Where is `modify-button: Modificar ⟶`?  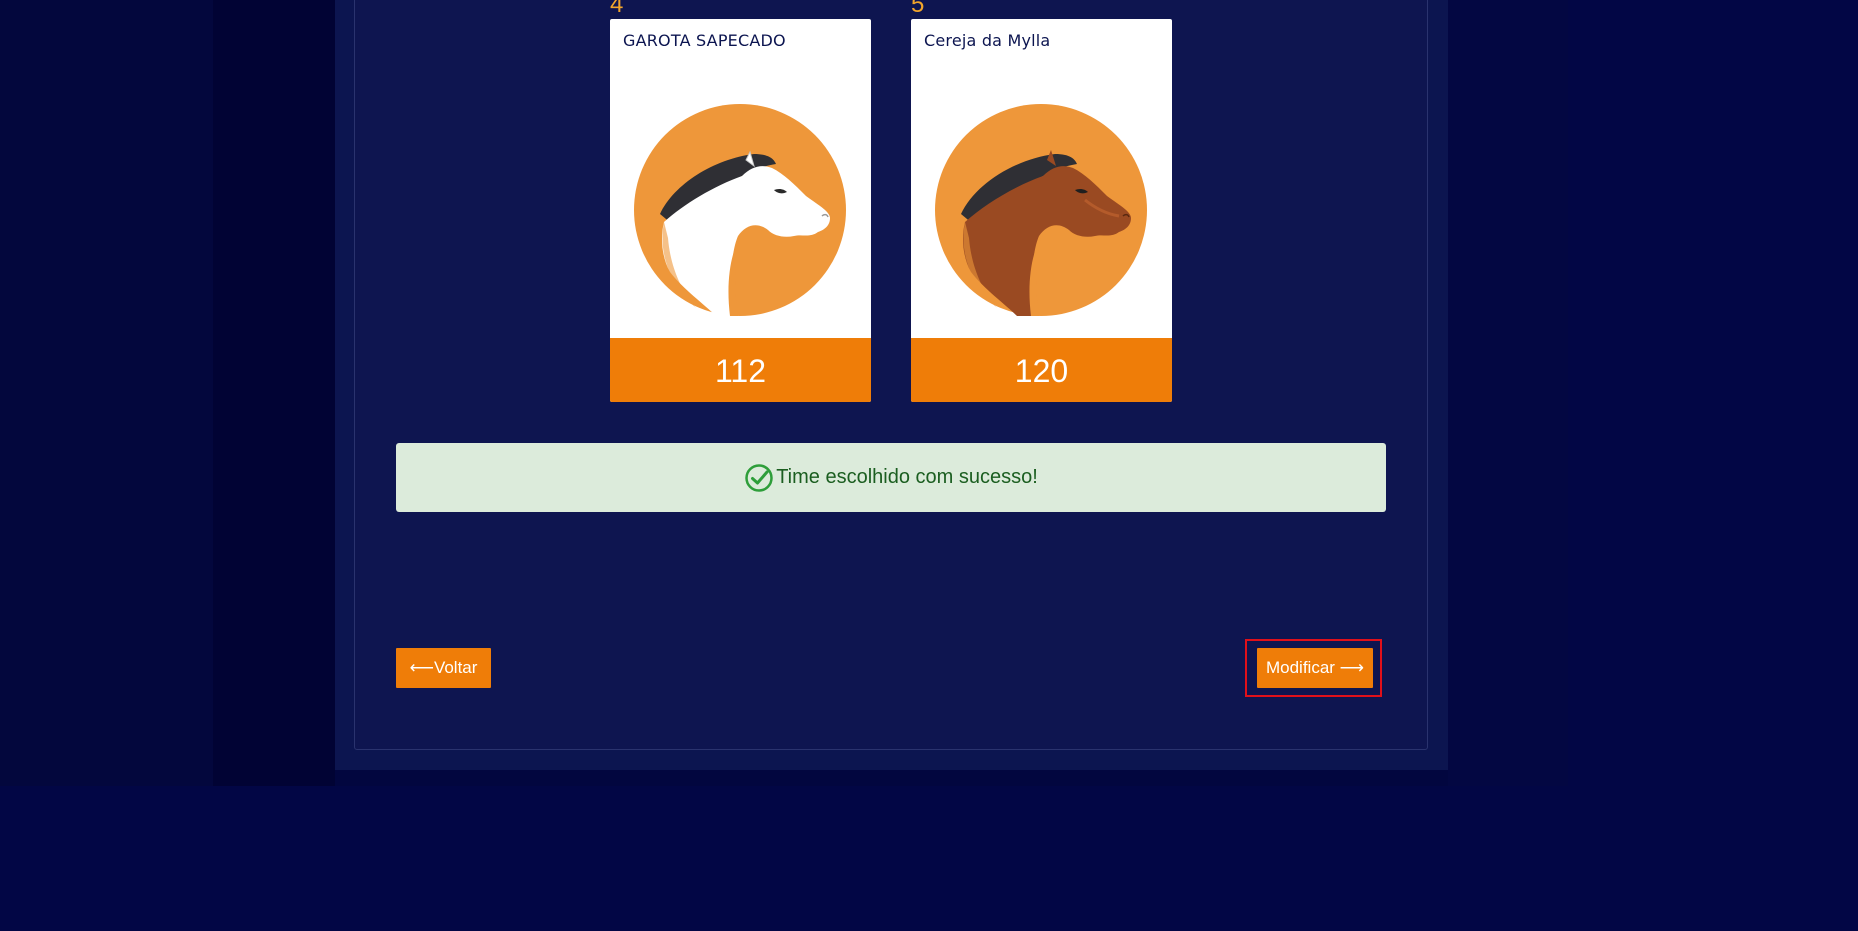
modify-button: Modificar ⟶ is located at coordinates (1315, 668).